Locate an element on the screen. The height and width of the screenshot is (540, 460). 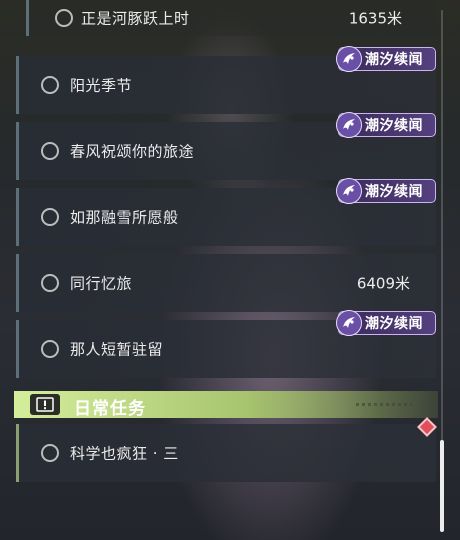
scrollbar-thumb is located at coordinates (442, 486).